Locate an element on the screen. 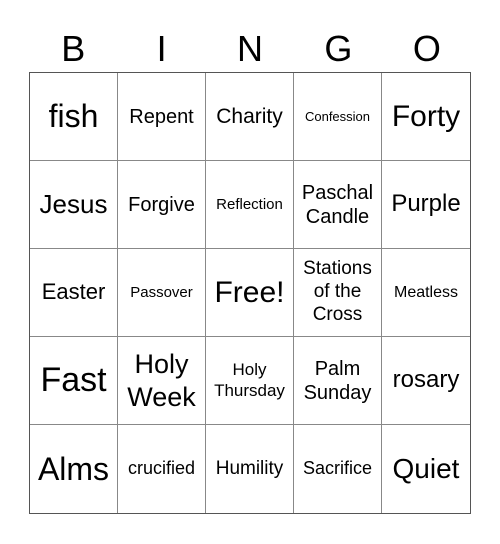  bingo-cell: fish is located at coordinates (74, 117).